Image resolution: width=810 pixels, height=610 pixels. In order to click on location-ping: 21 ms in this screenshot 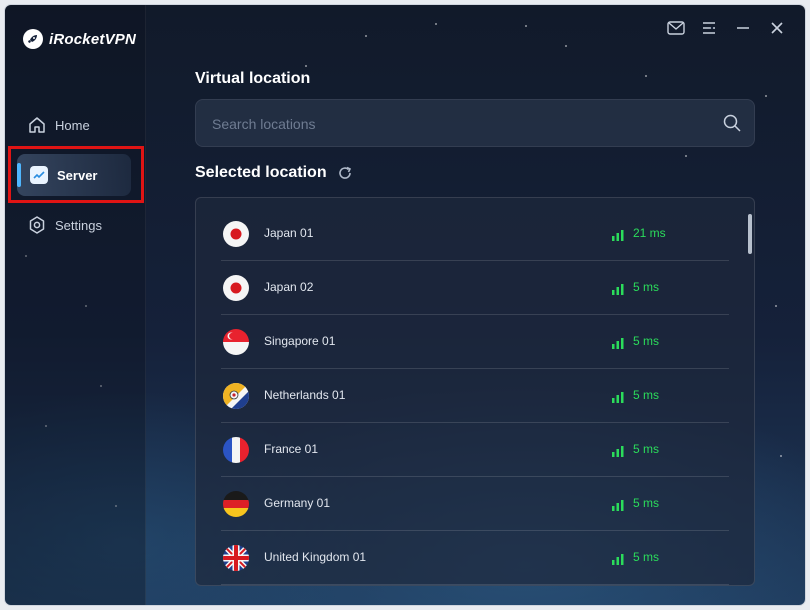, I will do `click(649, 233)`.